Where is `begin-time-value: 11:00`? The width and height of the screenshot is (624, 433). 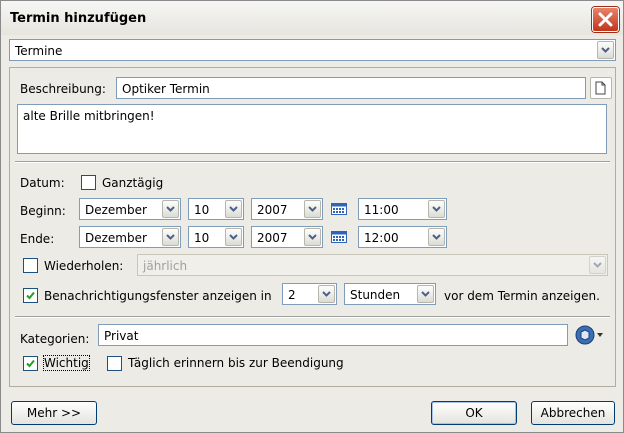 begin-time-value: 11:00 is located at coordinates (381, 210).